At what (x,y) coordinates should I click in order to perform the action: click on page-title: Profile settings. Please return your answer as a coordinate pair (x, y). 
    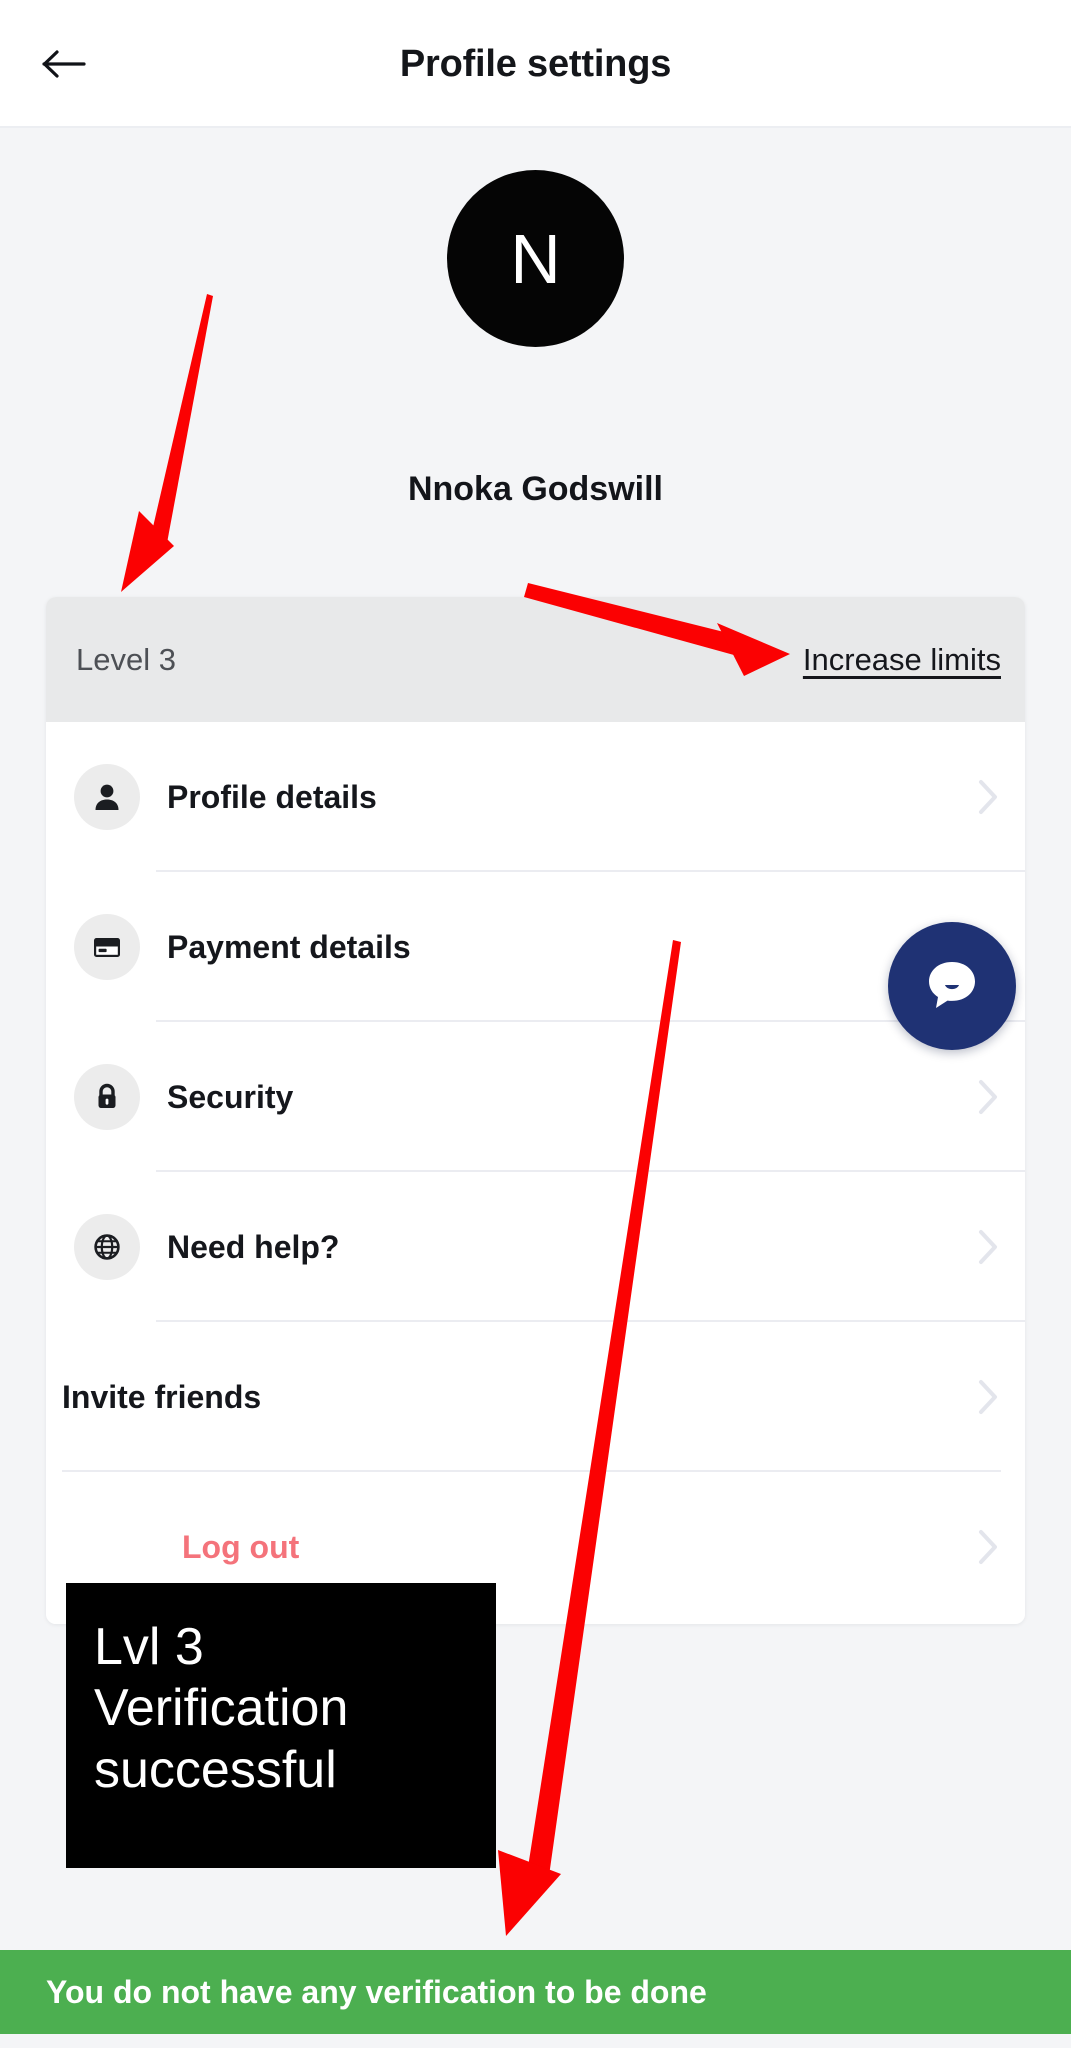
    Looking at the image, I should click on (535, 63).